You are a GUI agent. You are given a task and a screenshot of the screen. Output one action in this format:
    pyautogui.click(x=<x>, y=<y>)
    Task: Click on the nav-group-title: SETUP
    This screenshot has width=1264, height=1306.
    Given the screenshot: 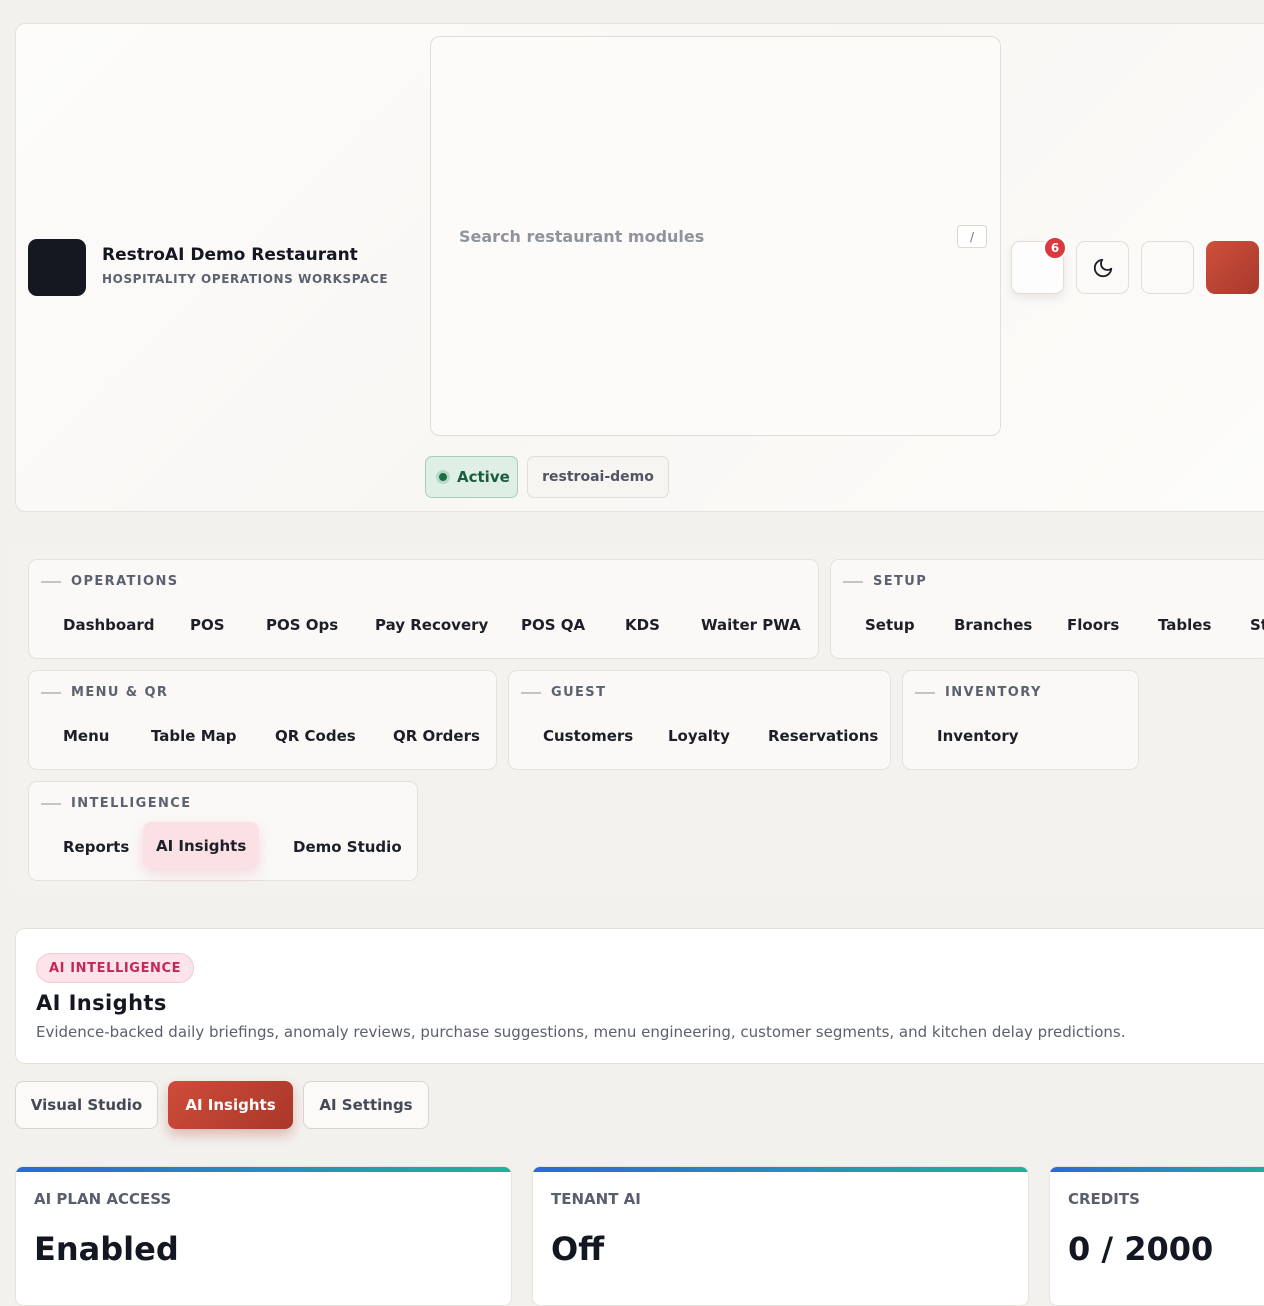 What is the action you would take?
    pyautogui.click(x=885, y=581)
    